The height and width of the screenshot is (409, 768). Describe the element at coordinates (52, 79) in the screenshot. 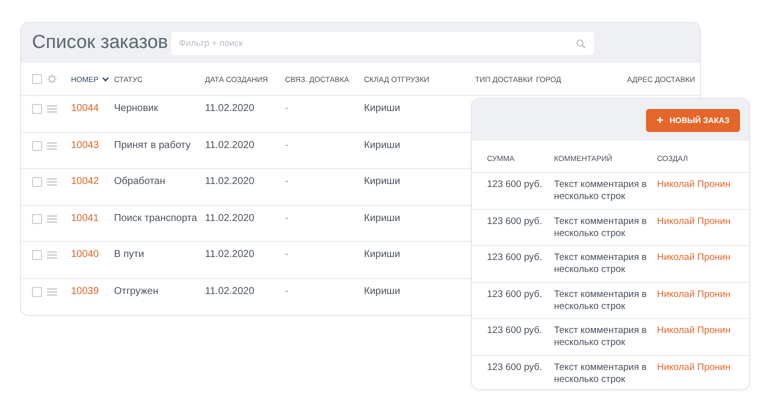

I see `gear-icon` at that location.